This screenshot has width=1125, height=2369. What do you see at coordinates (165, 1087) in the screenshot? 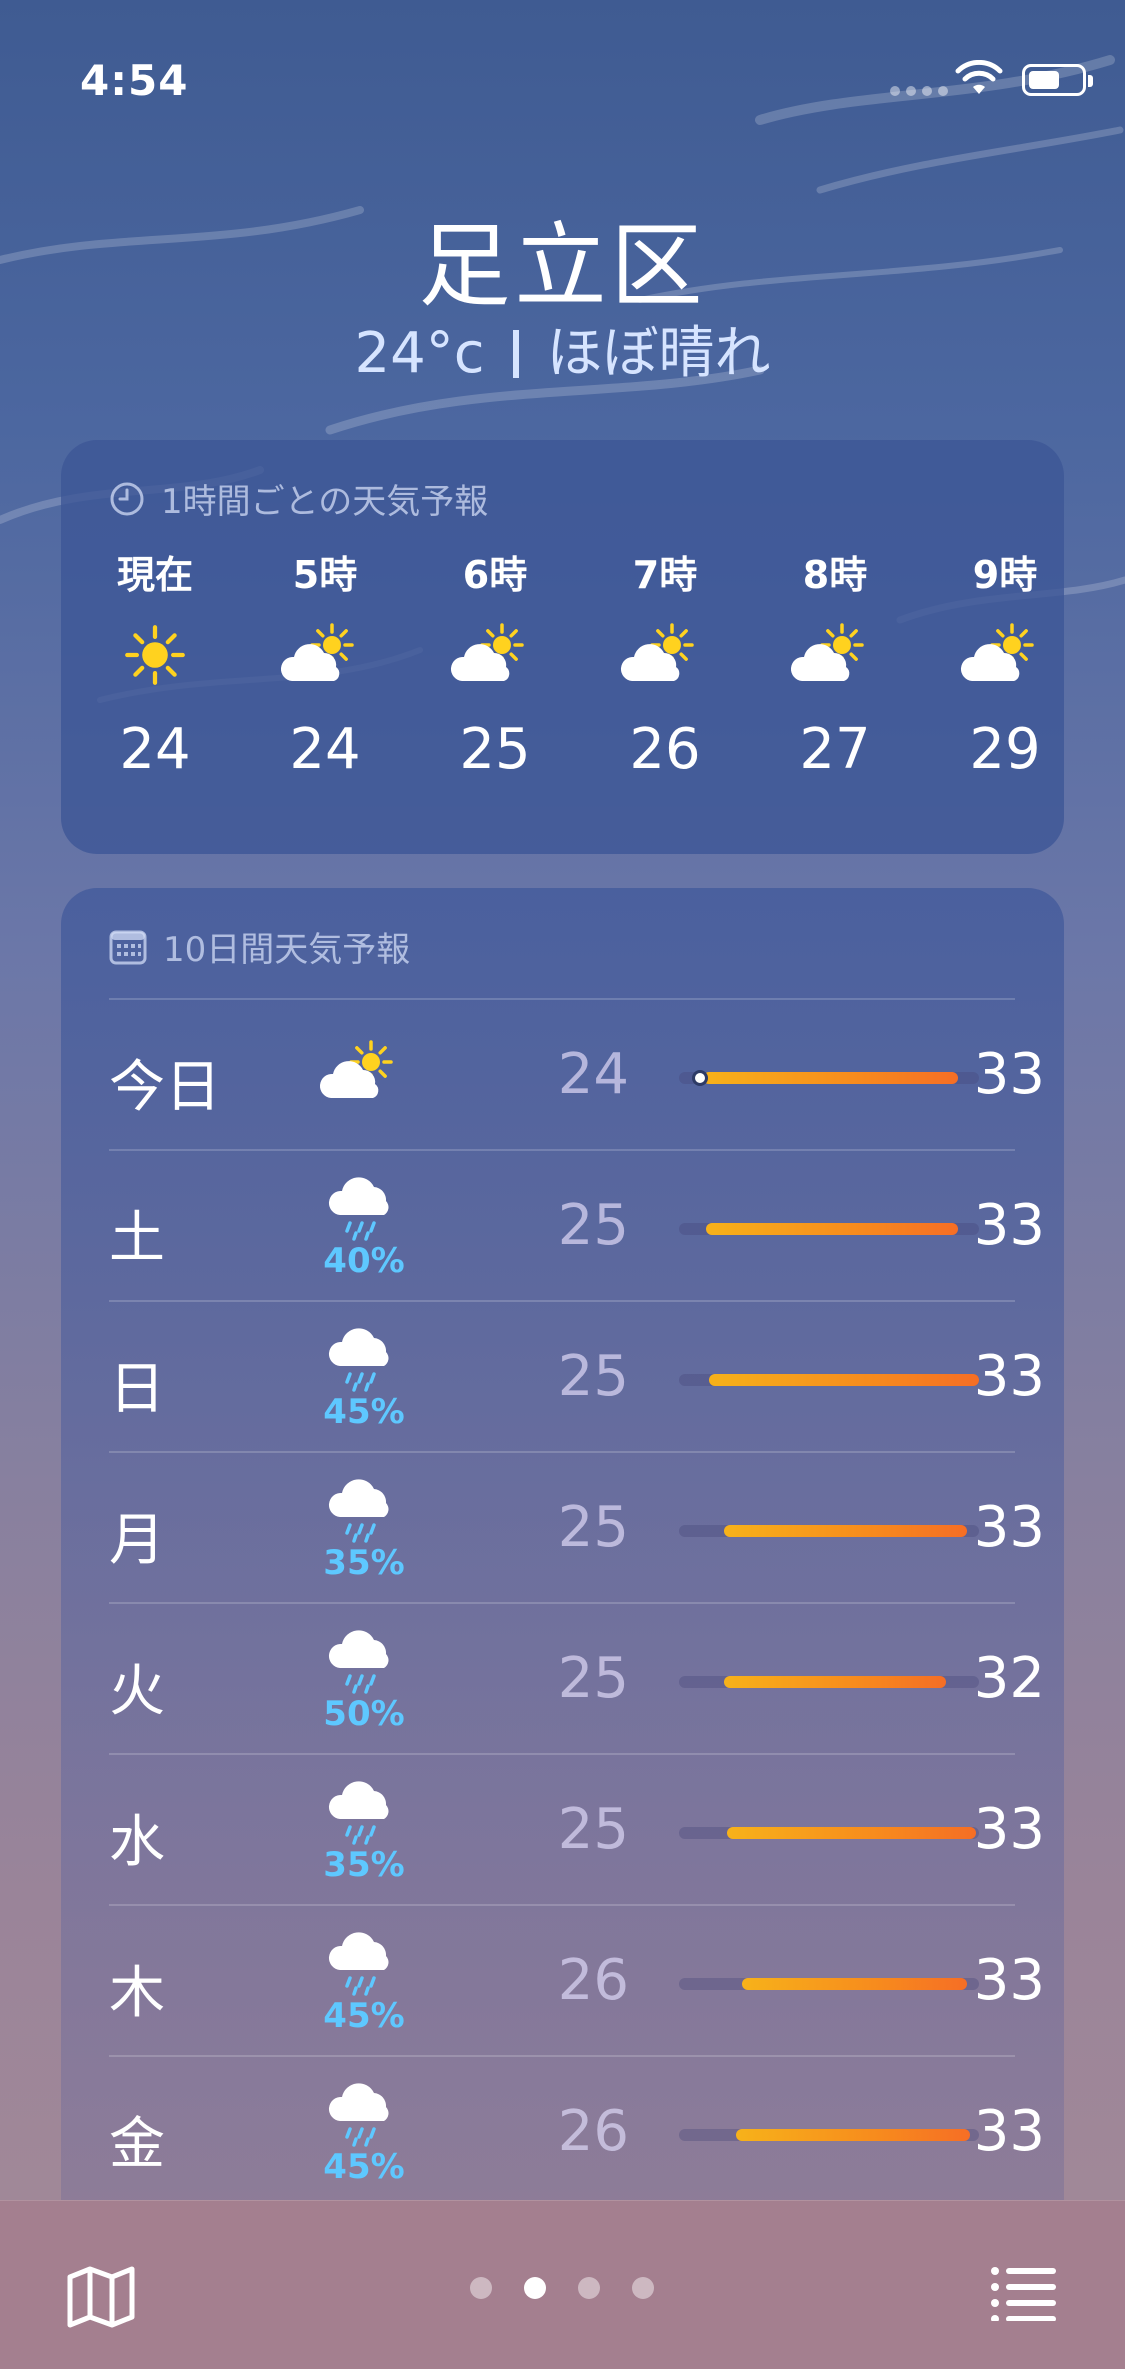
I see `day-name: 今日` at bounding box center [165, 1087].